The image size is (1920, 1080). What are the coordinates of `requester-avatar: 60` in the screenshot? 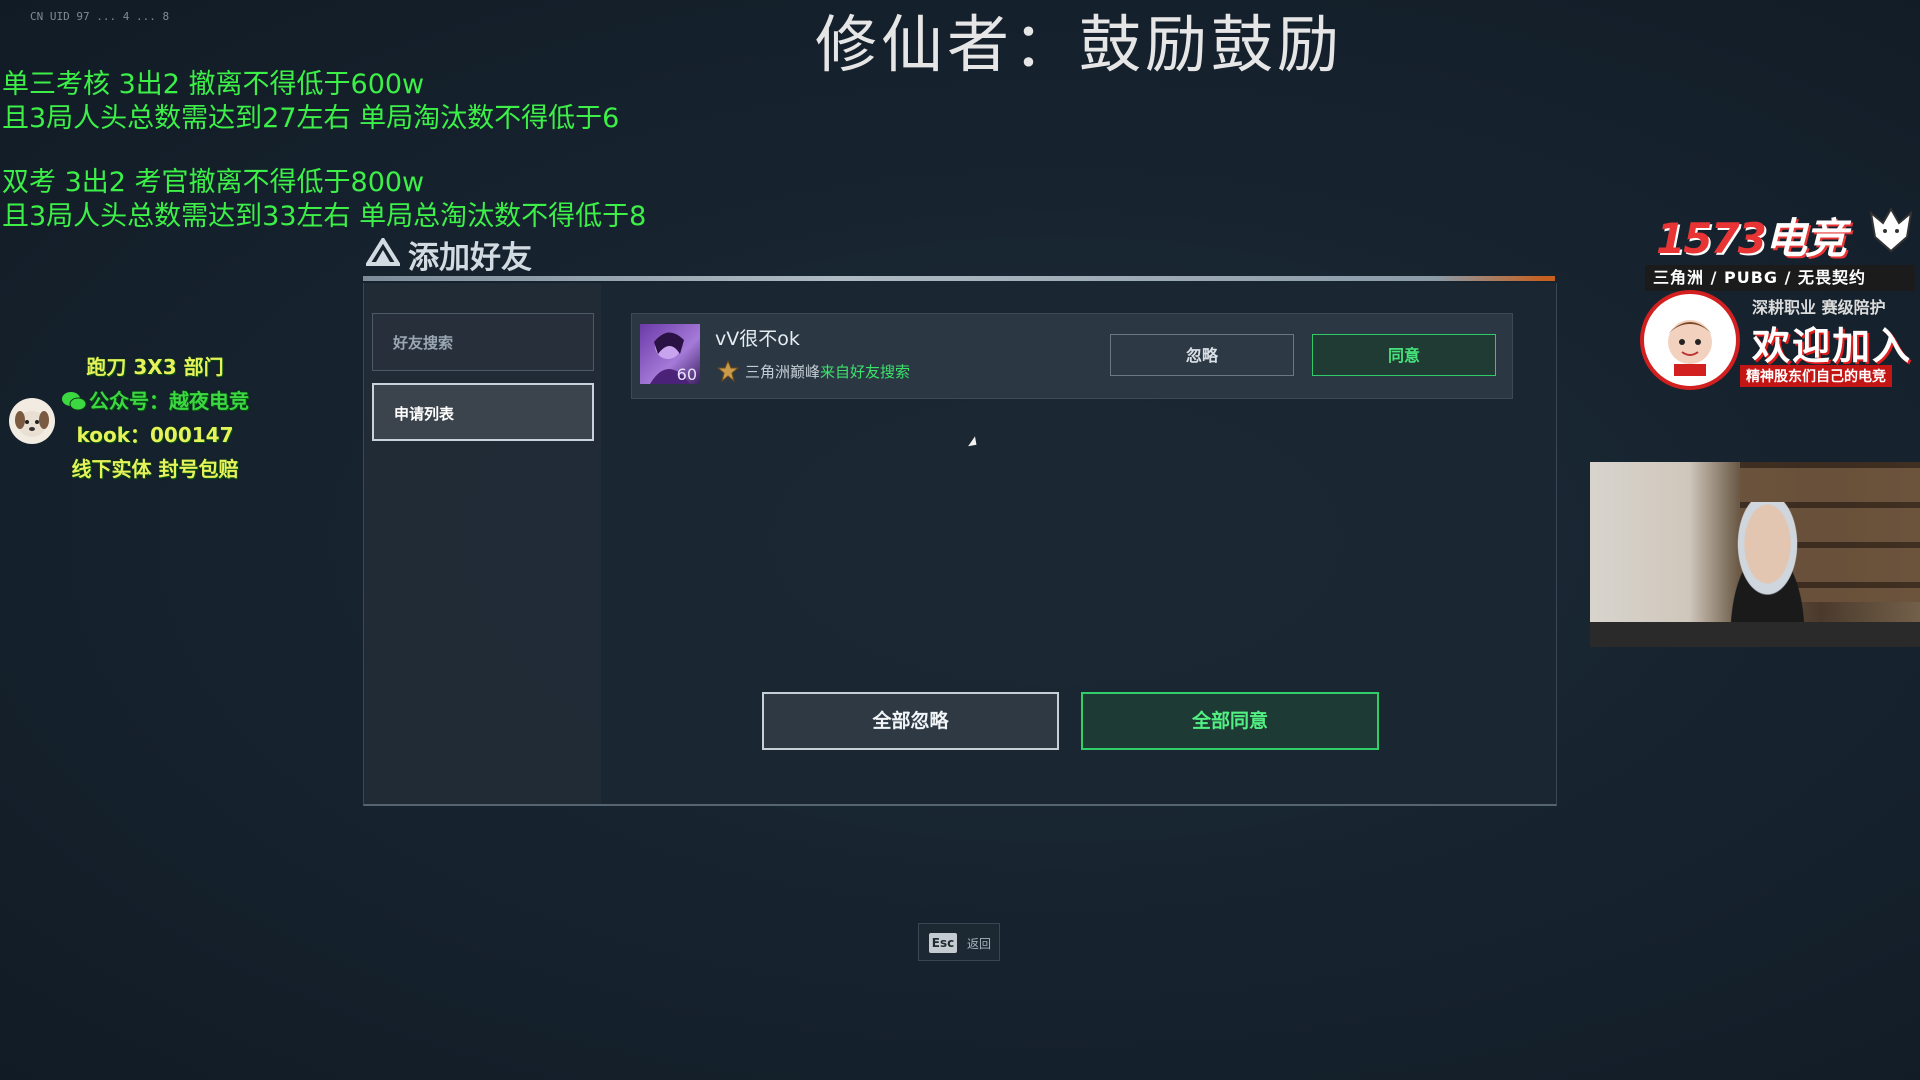 It's located at (670, 354).